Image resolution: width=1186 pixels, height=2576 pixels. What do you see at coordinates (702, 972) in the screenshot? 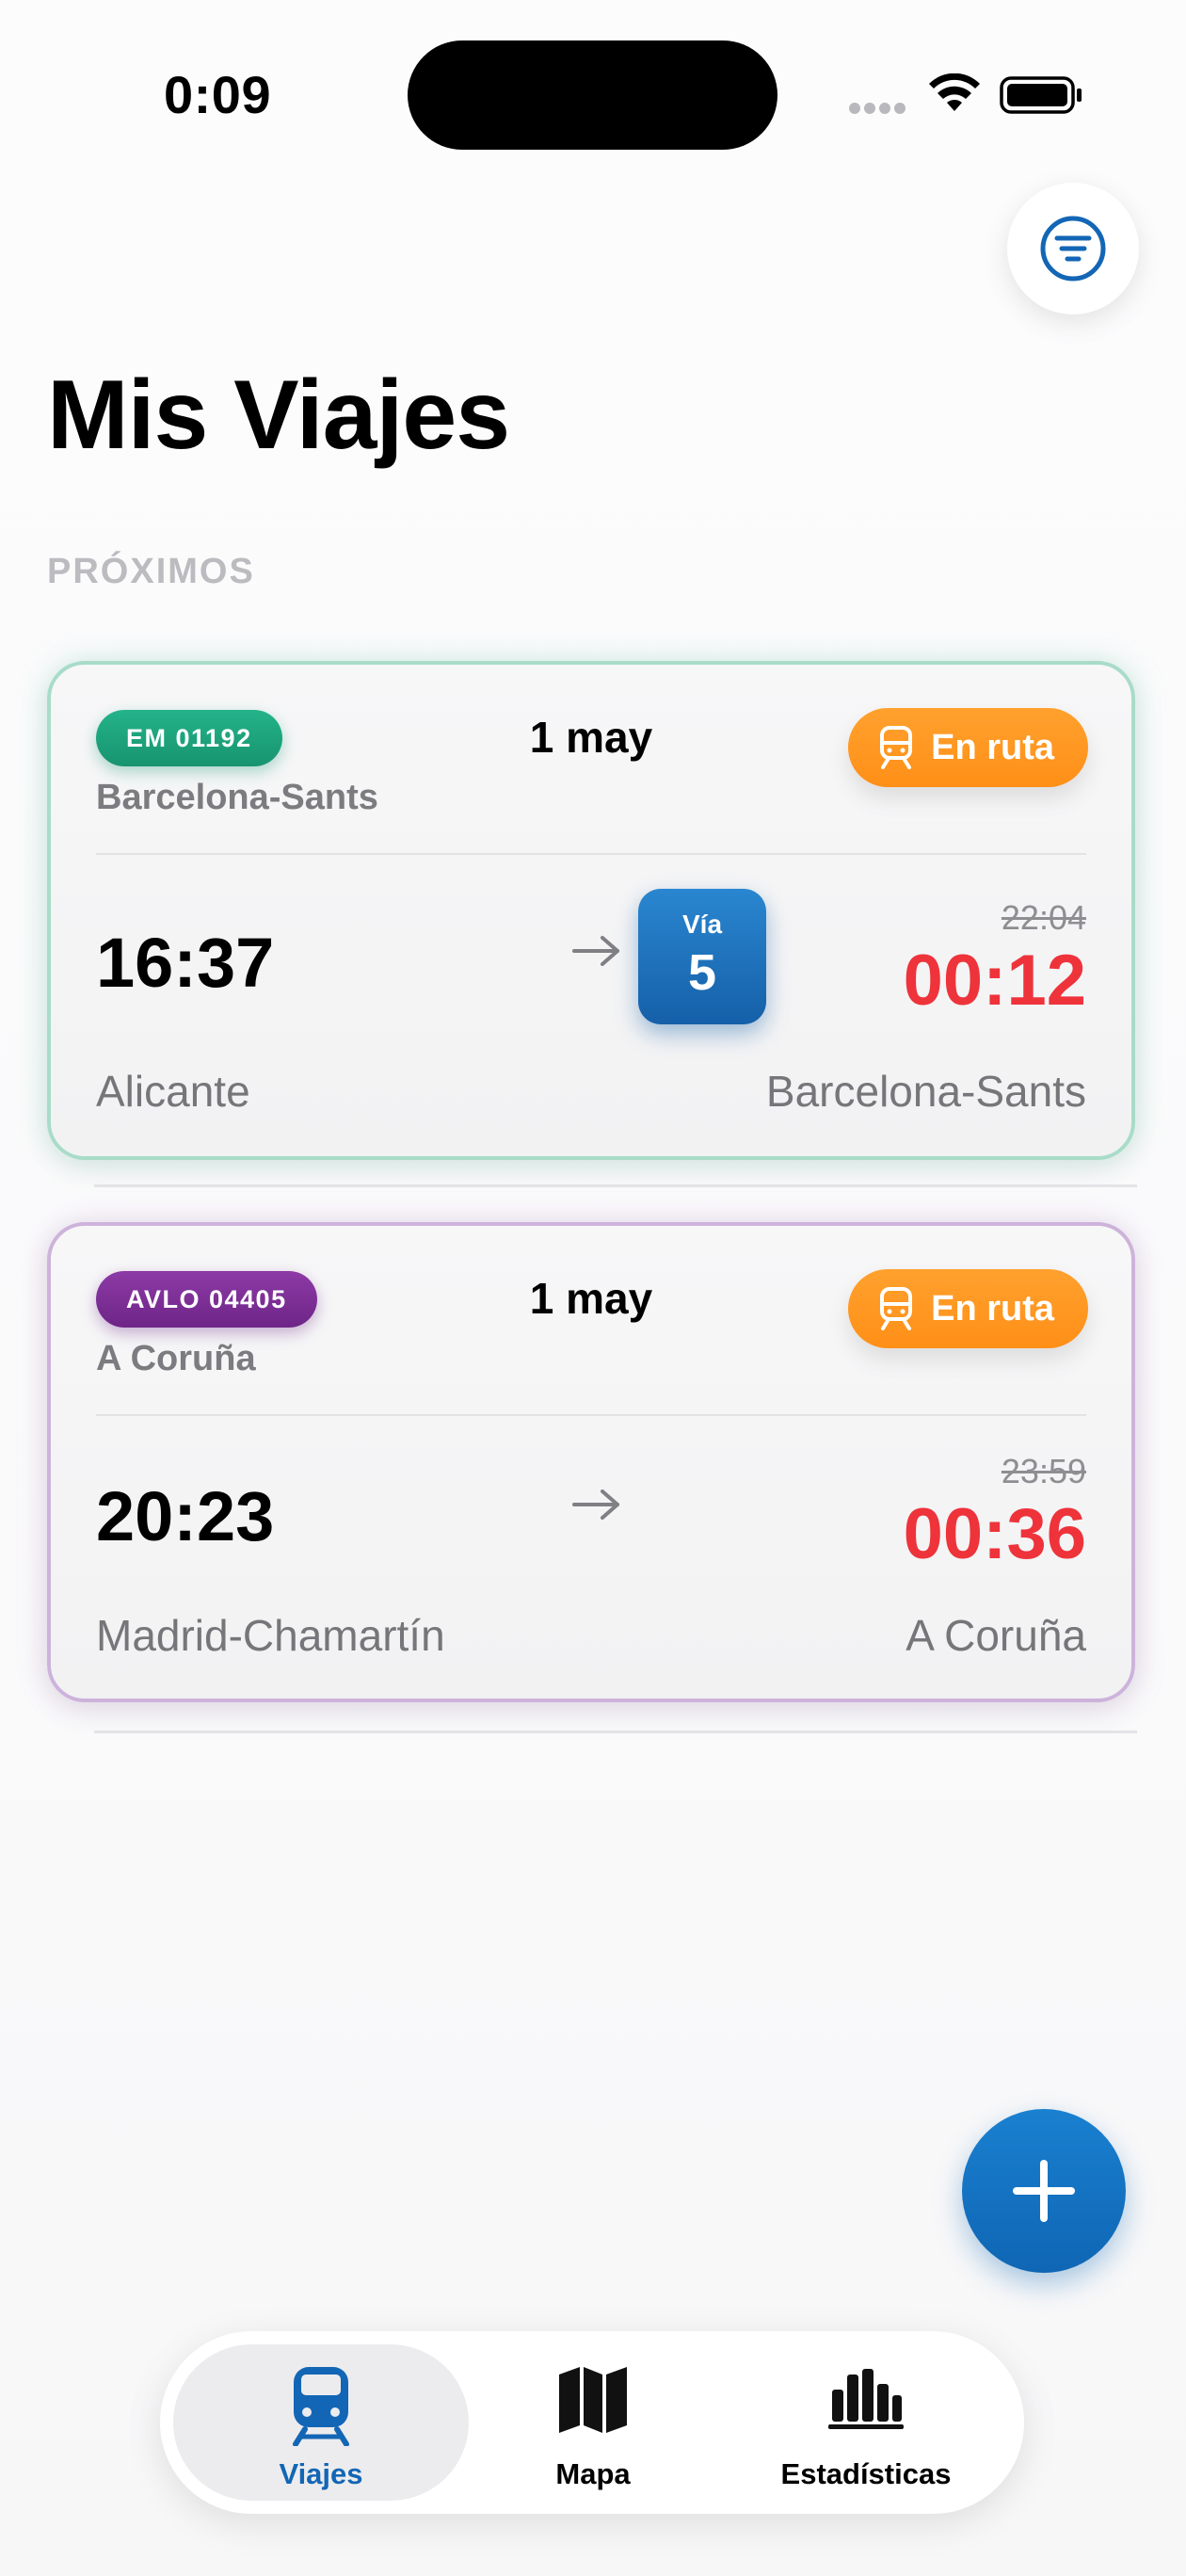
I see `platform-number: 5` at bounding box center [702, 972].